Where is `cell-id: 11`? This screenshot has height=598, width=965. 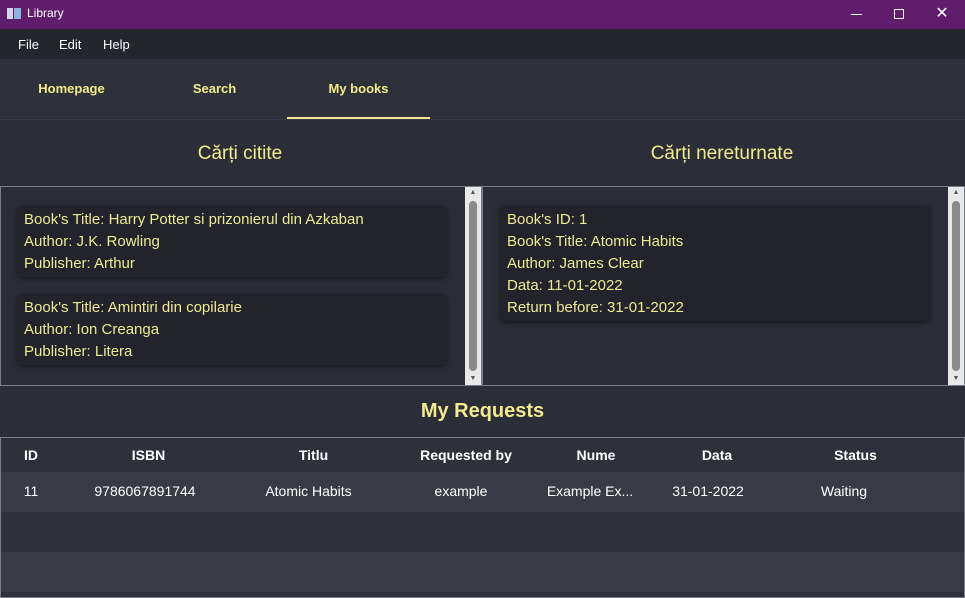 cell-id: 11 is located at coordinates (31, 491).